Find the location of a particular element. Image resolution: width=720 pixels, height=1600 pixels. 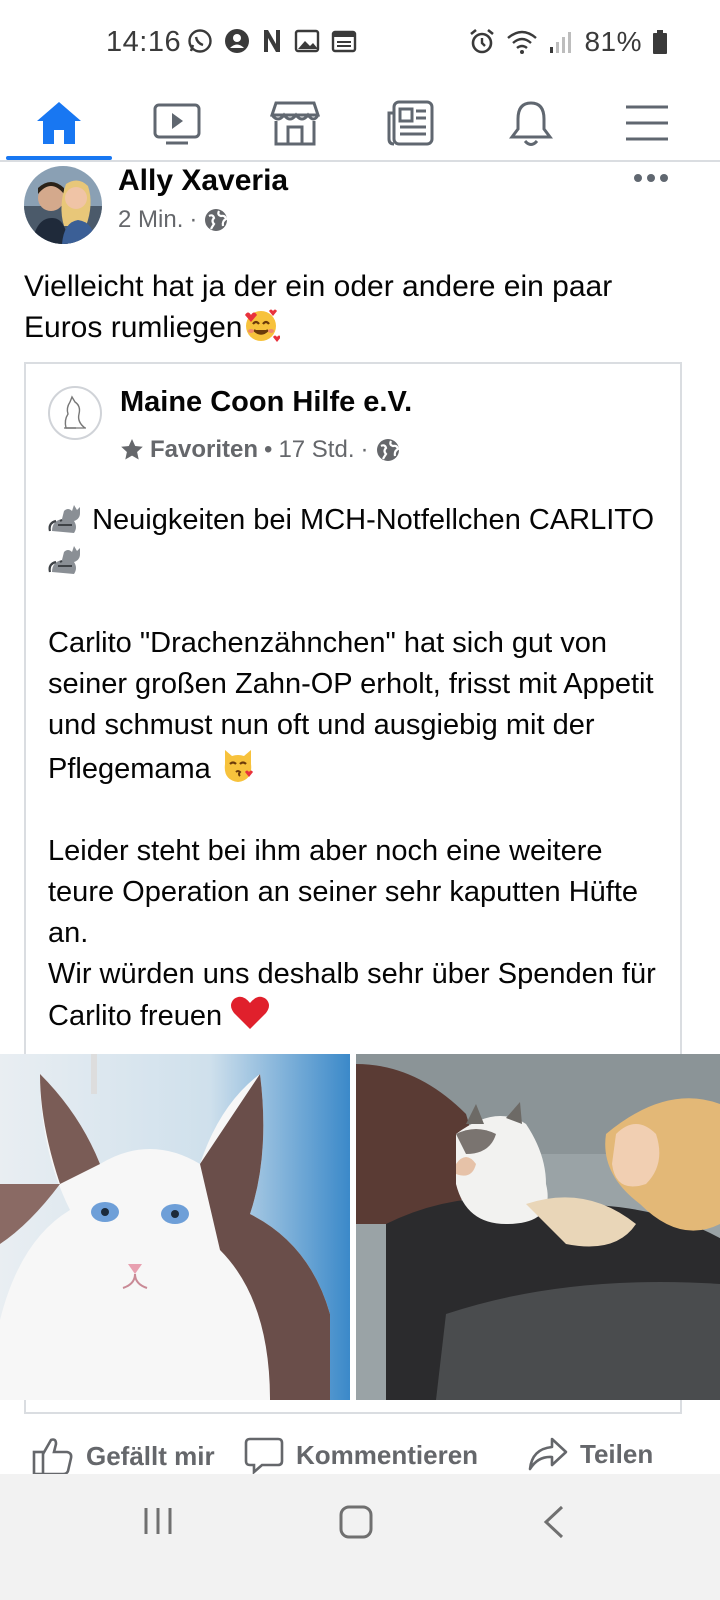

nav-watch is located at coordinates (177, 123).